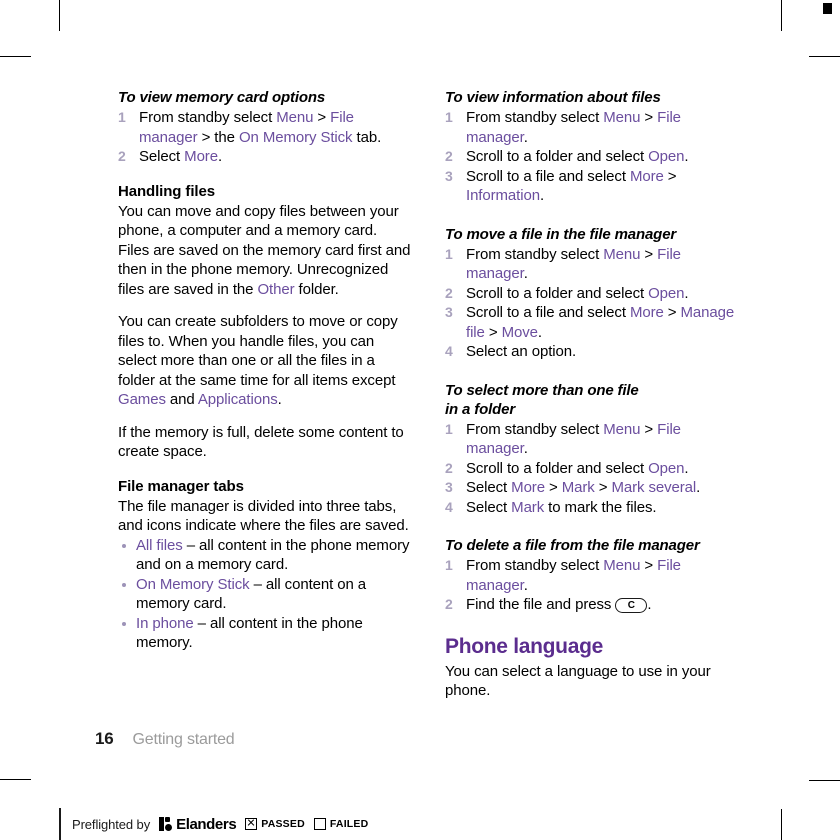 The height and width of the screenshot is (840, 840). What do you see at coordinates (548, 604) in the screenshot?
I see `step-item: Find the file and press C.` at bounding box center [548, 604].